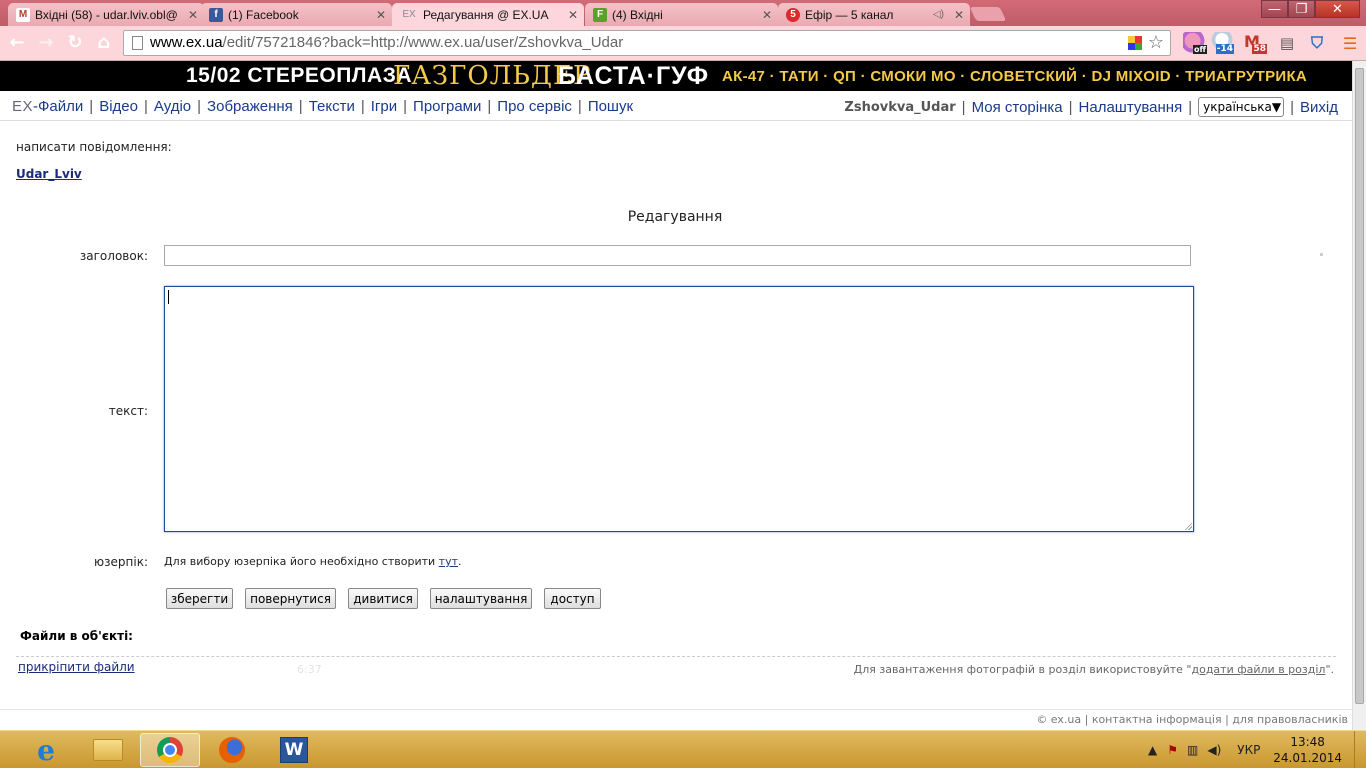 This screenshot has height=768, width=1366. I want to click on network-icon: ▥, so click(1192, 750).